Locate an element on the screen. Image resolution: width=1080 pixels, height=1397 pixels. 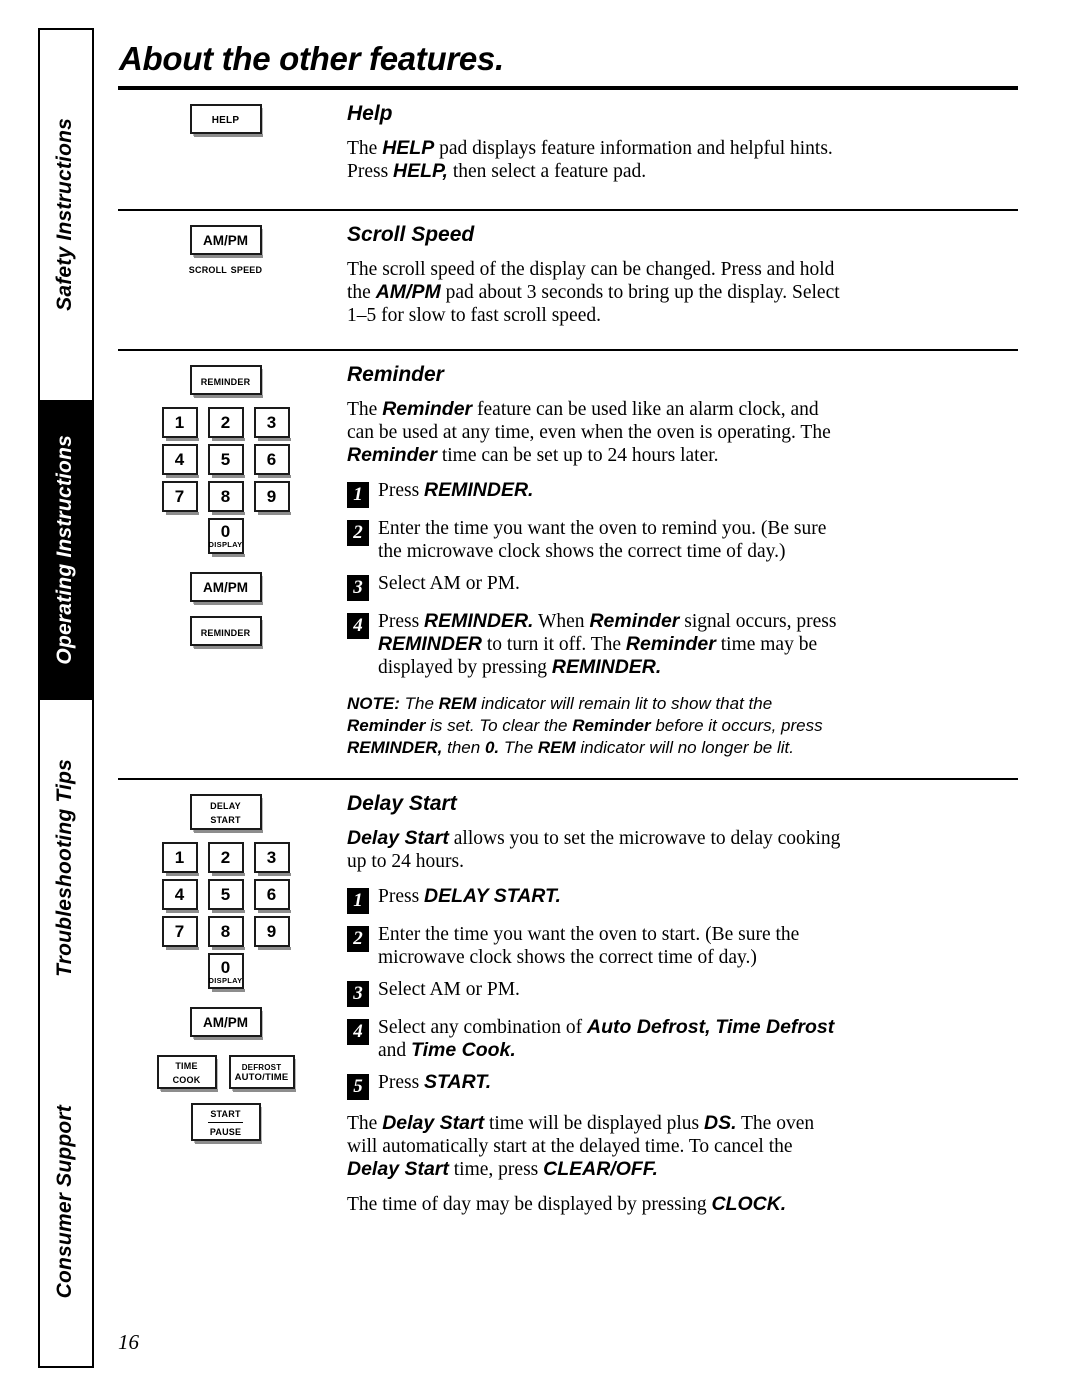
sidebar-tab-label: Consumer Support is located at coordinates (64, 1201).